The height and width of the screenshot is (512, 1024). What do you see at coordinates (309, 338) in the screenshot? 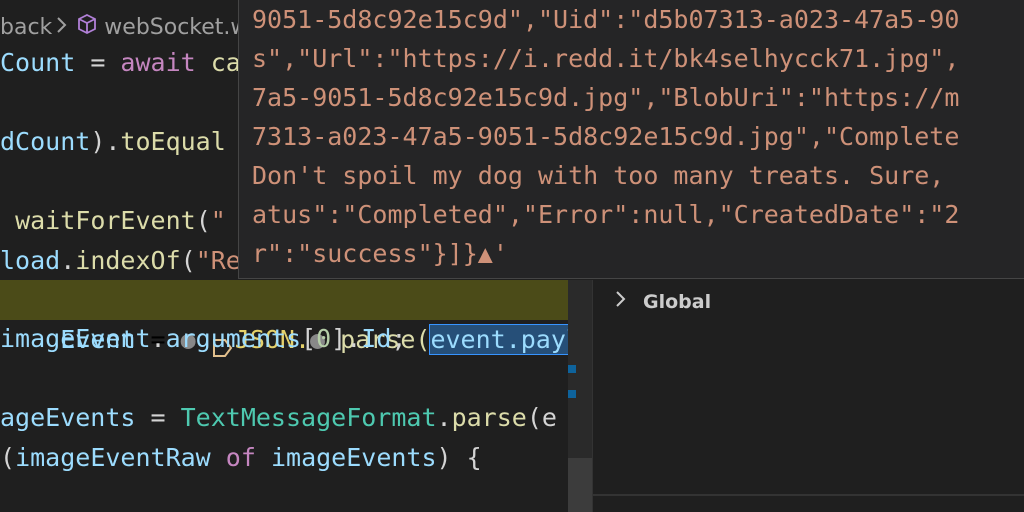
I see `code-token: [` at bounding box center [309, 338].